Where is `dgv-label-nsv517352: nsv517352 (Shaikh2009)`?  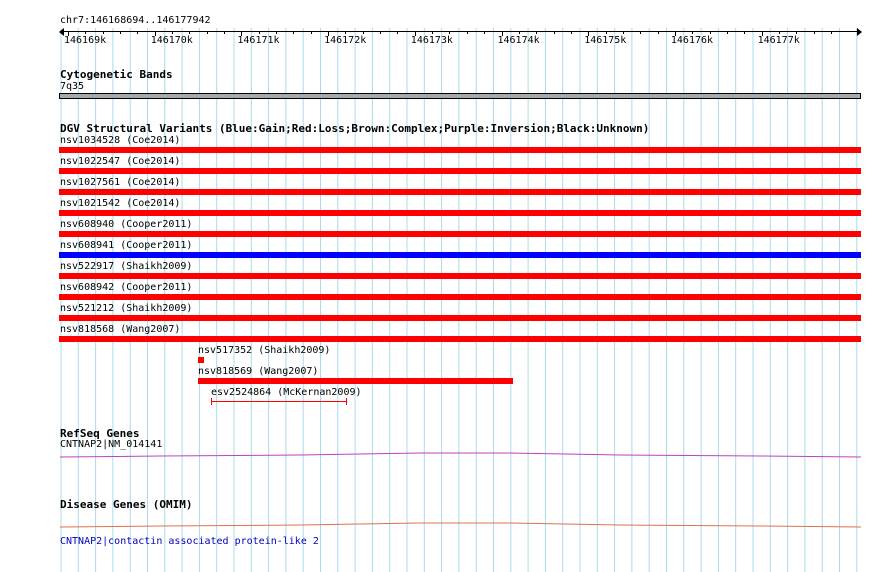
dgv-label-nsv517352: nsv517352 (Shaikh2009) is located at coordinates (264, 350).